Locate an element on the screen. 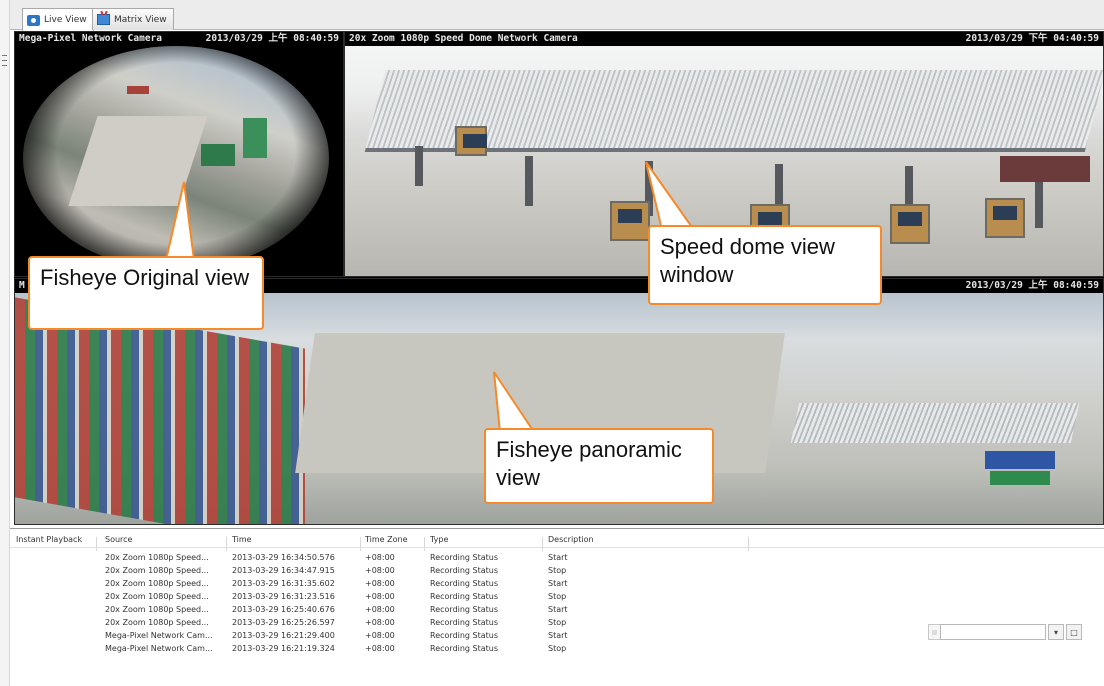 This screenshot has height=686, width=1104. cell-time: 2013-03-29 16:31:23.516 is located at coordinates (283, 596).